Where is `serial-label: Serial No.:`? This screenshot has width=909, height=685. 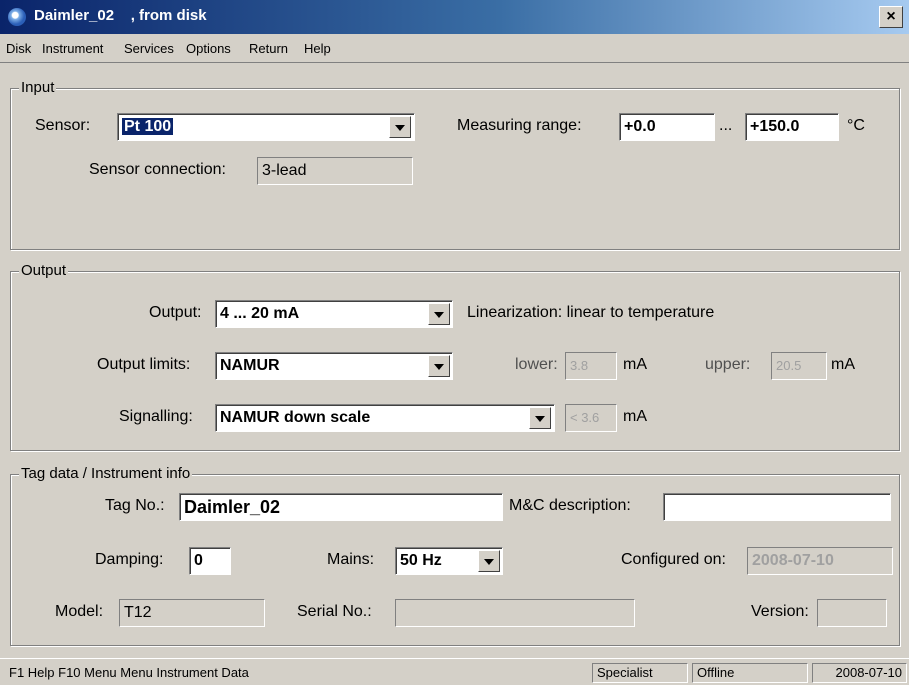 serial-label: Serial No.: is located at coordinates (334, 611).